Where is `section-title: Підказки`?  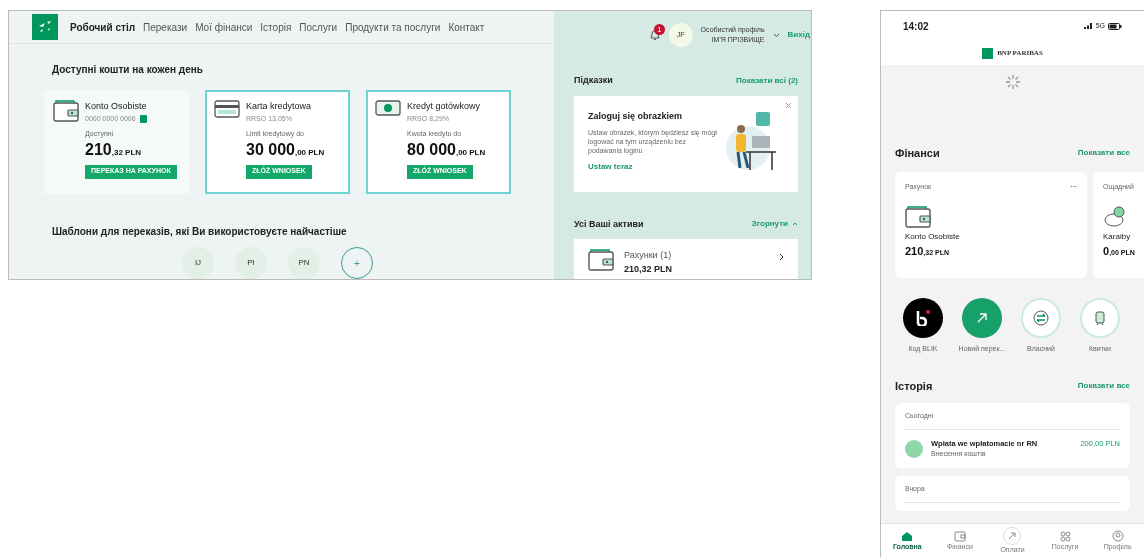
section-title: Підказки is located at coordinates (593, 80).